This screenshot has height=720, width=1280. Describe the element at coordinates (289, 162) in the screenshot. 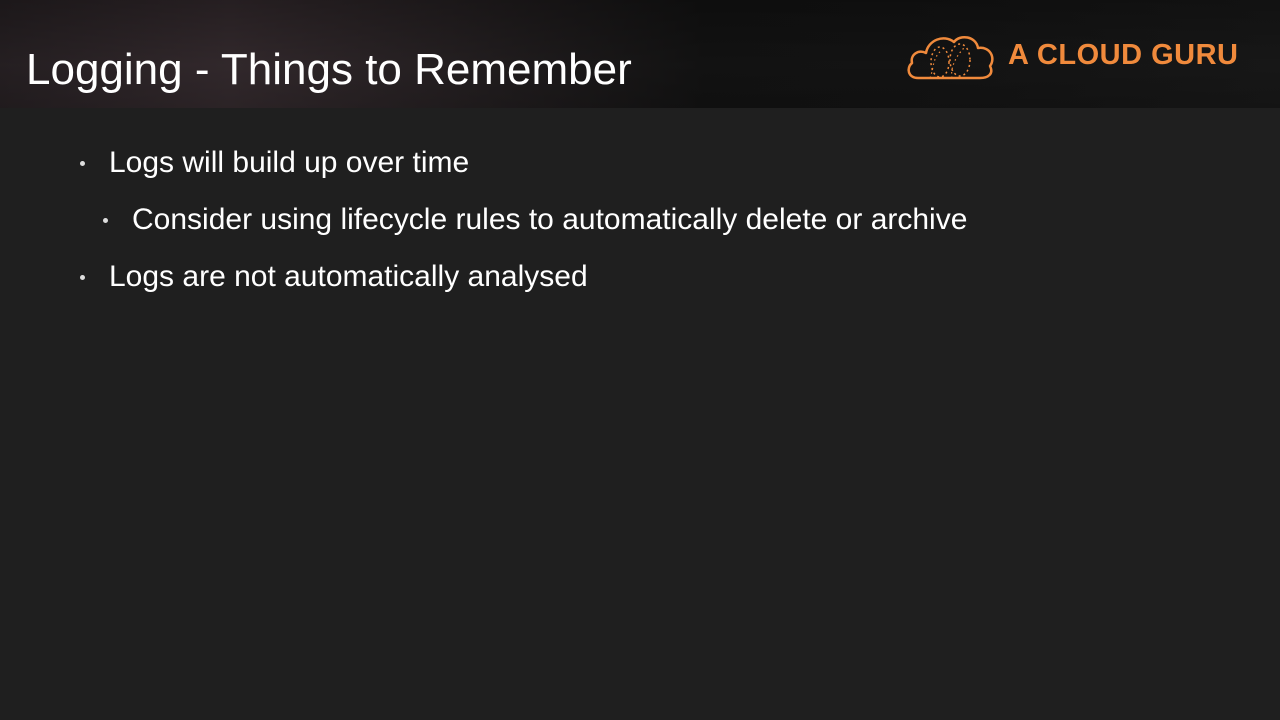

I see `bullet-text: Logs will build up over time` at that location.